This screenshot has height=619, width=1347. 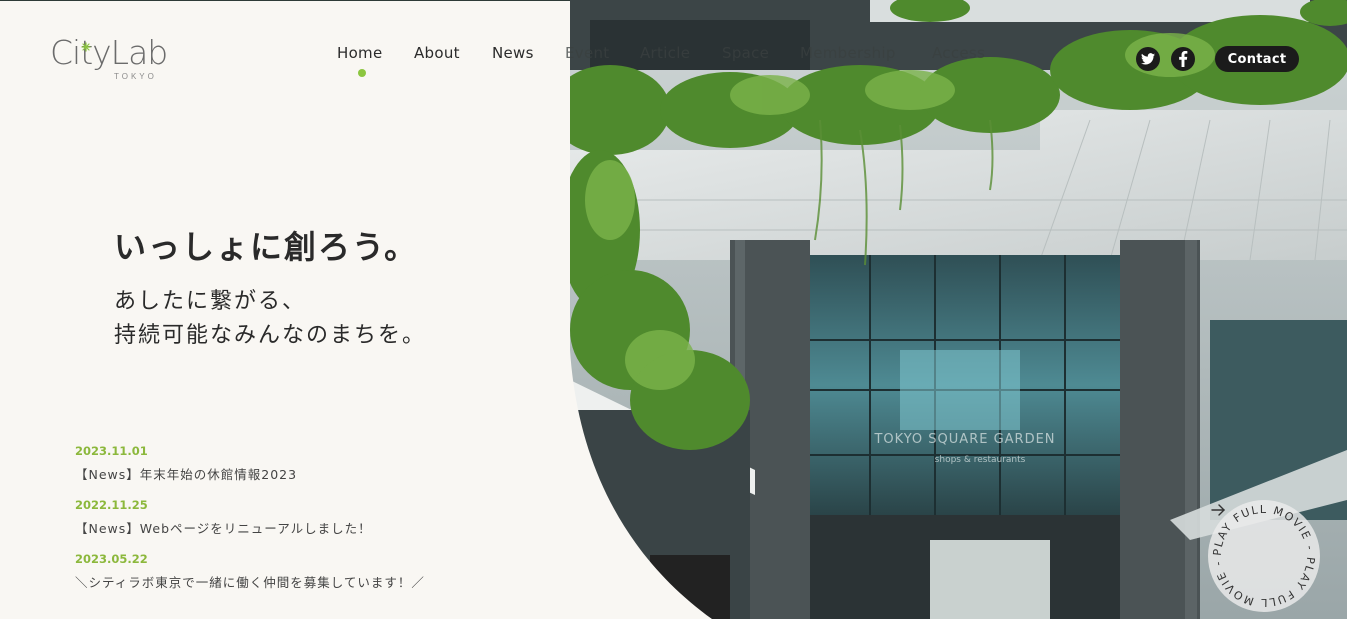 I want to click on hero-subtitle-line2: 持続可能なみんなのまちを。, so click(x=270, y=335).